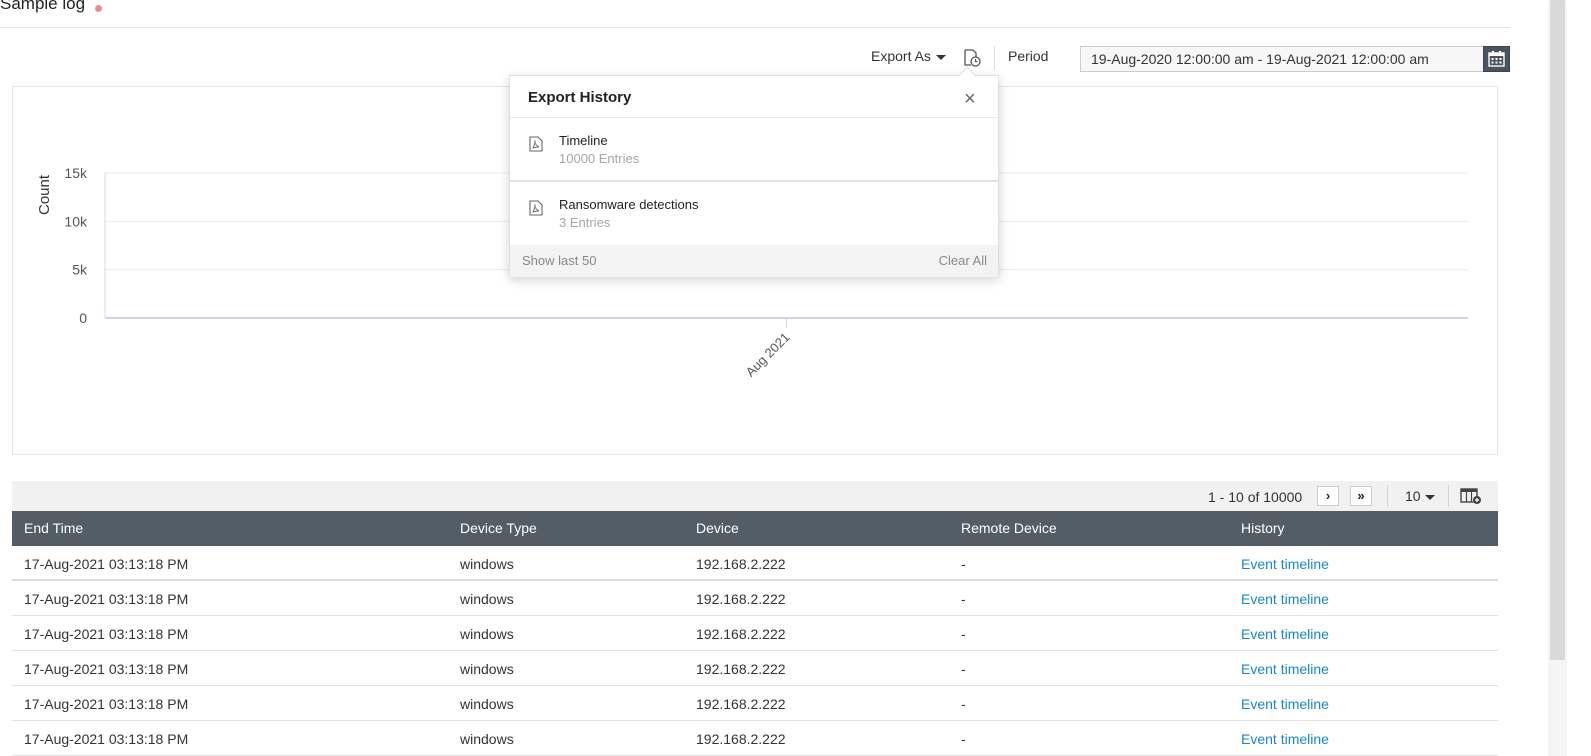 The width and height of the screenshot is (1591, 756). Describe the element at coordinates (1471, 496) in the screenshot. I see `column-chooser-icon` at that location.